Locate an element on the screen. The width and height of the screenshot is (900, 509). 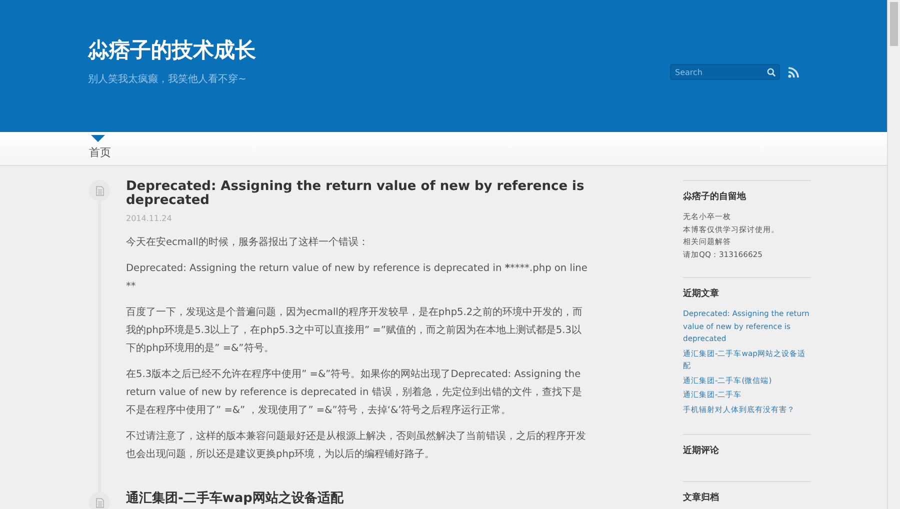
scrollbar-thumb is located at coordinates (894, 24).